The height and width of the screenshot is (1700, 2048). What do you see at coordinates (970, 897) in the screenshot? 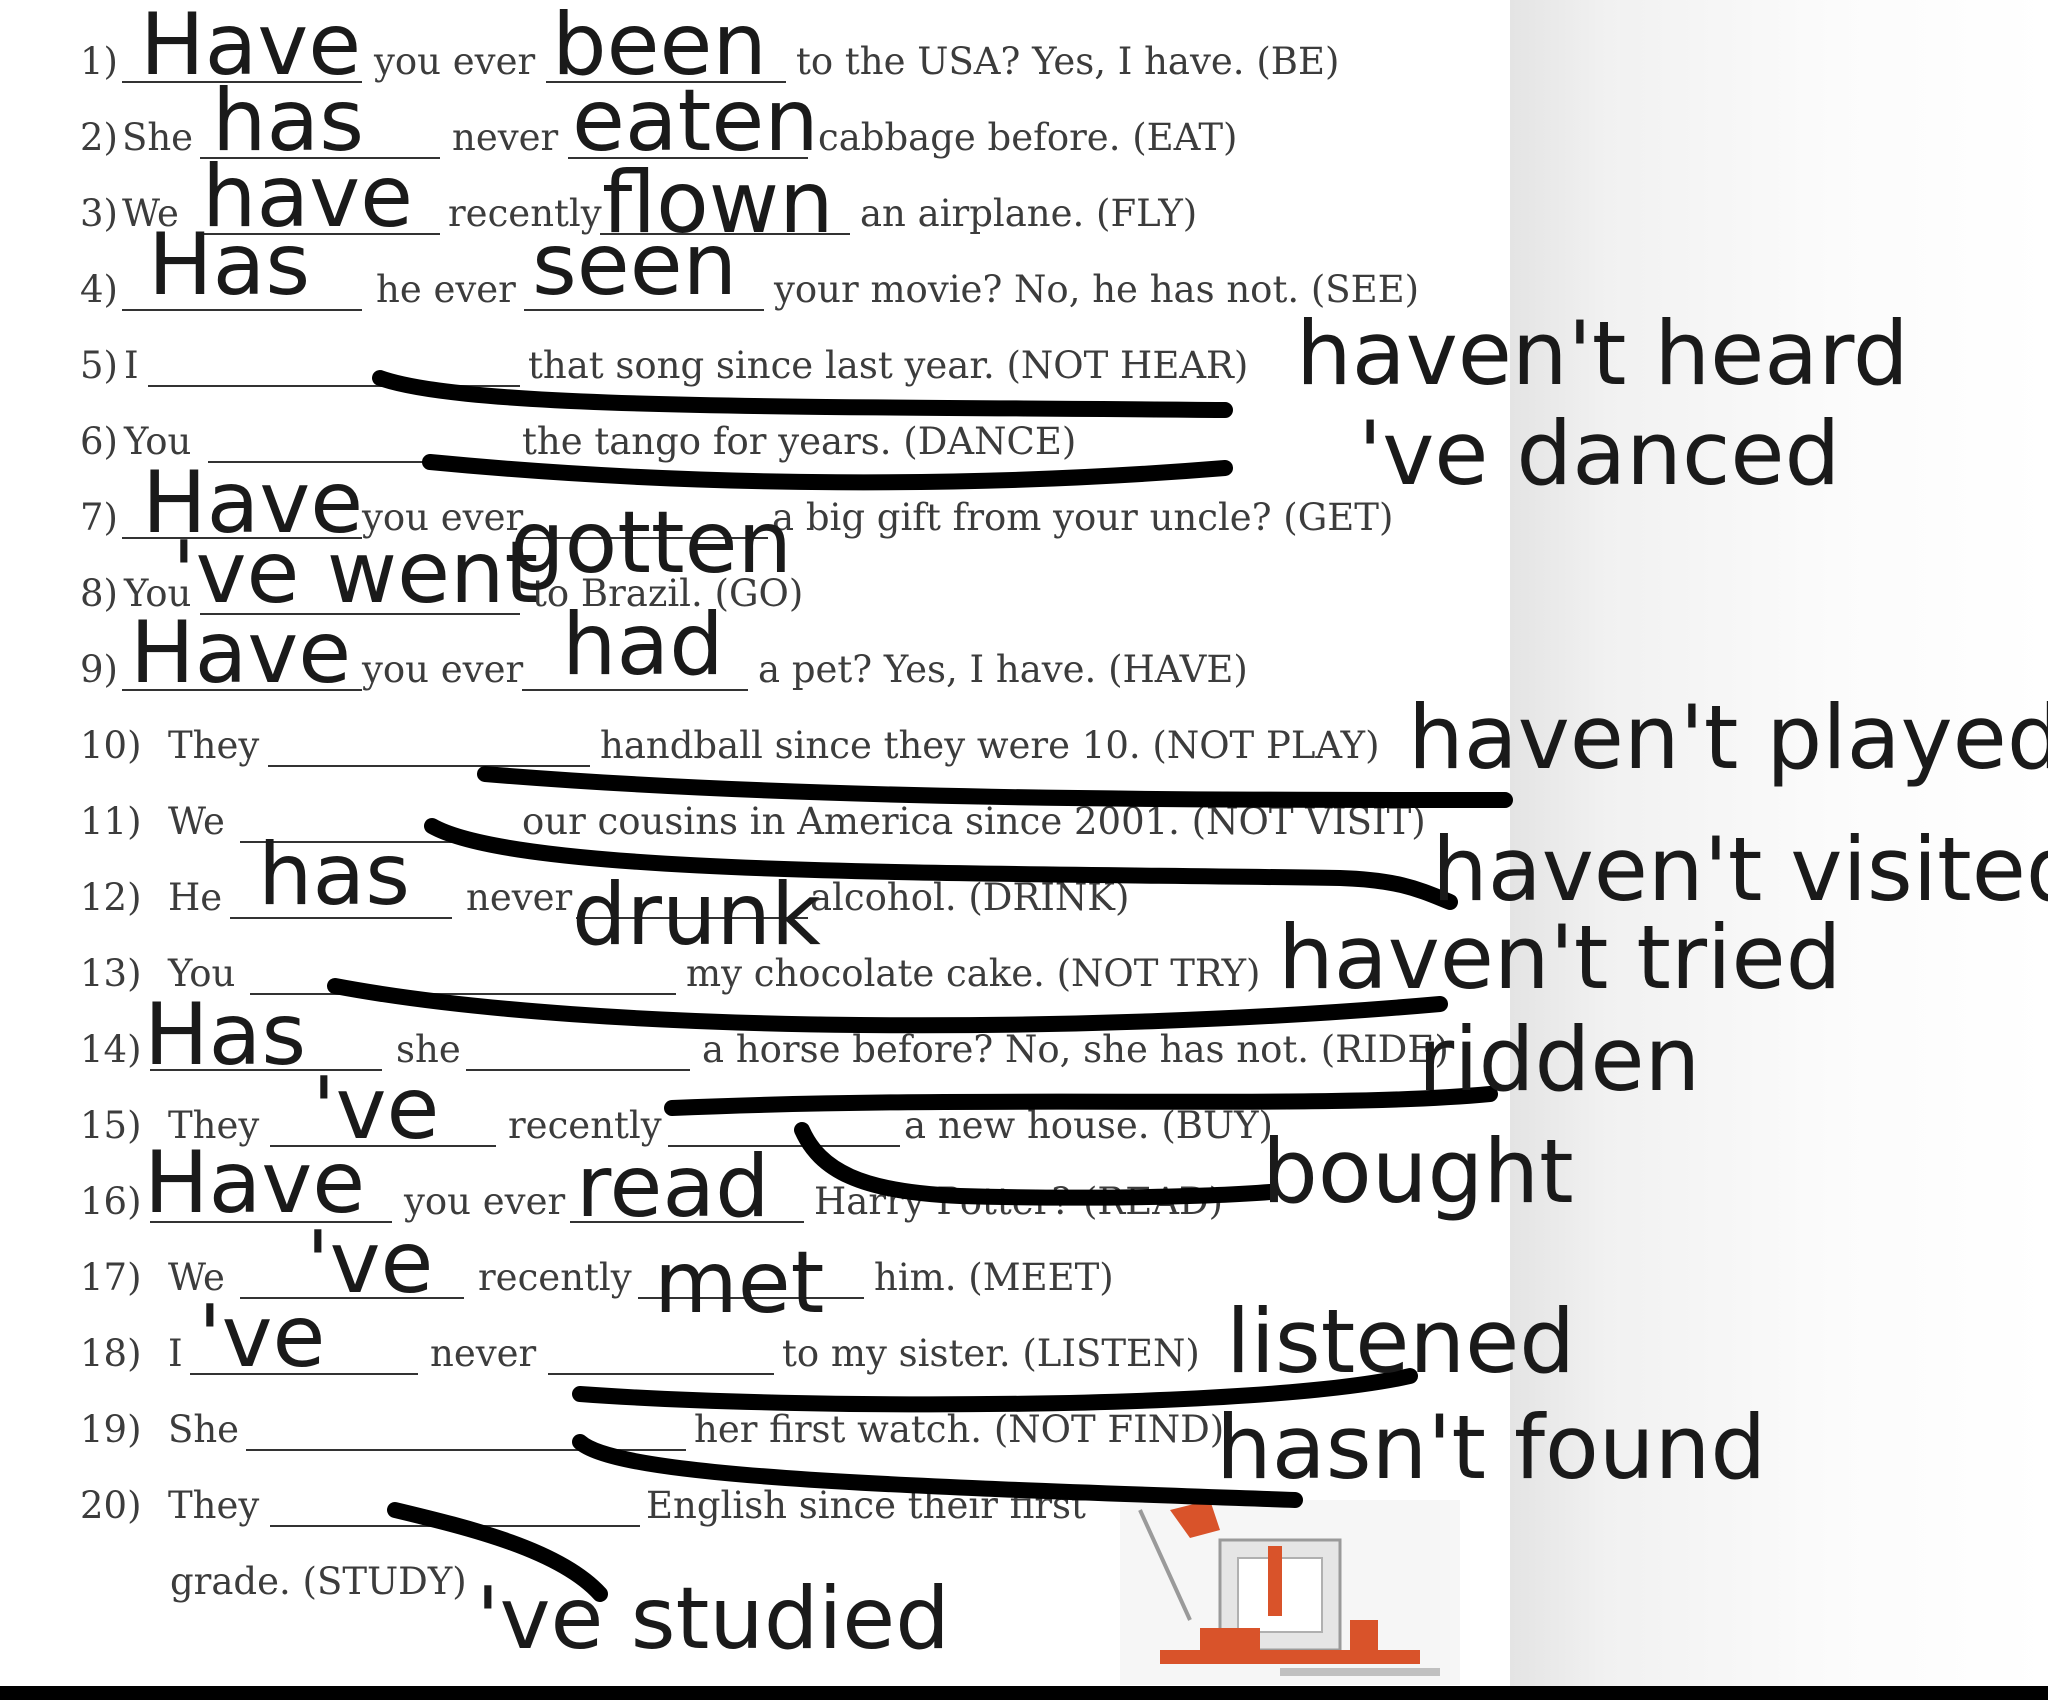
I see `prompt-text: alcohol. (DRINK)` at bounding box center [970, 897].